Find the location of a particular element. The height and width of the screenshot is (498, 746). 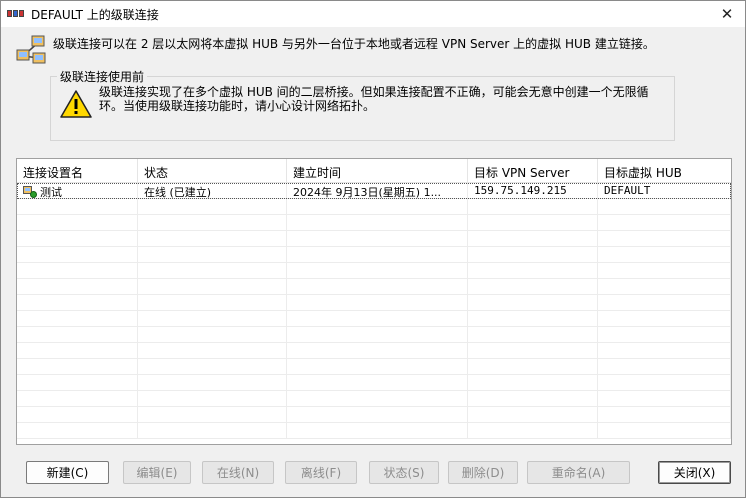

notice-legend: 级联连接使用前 is located at coordinates (102, 76).